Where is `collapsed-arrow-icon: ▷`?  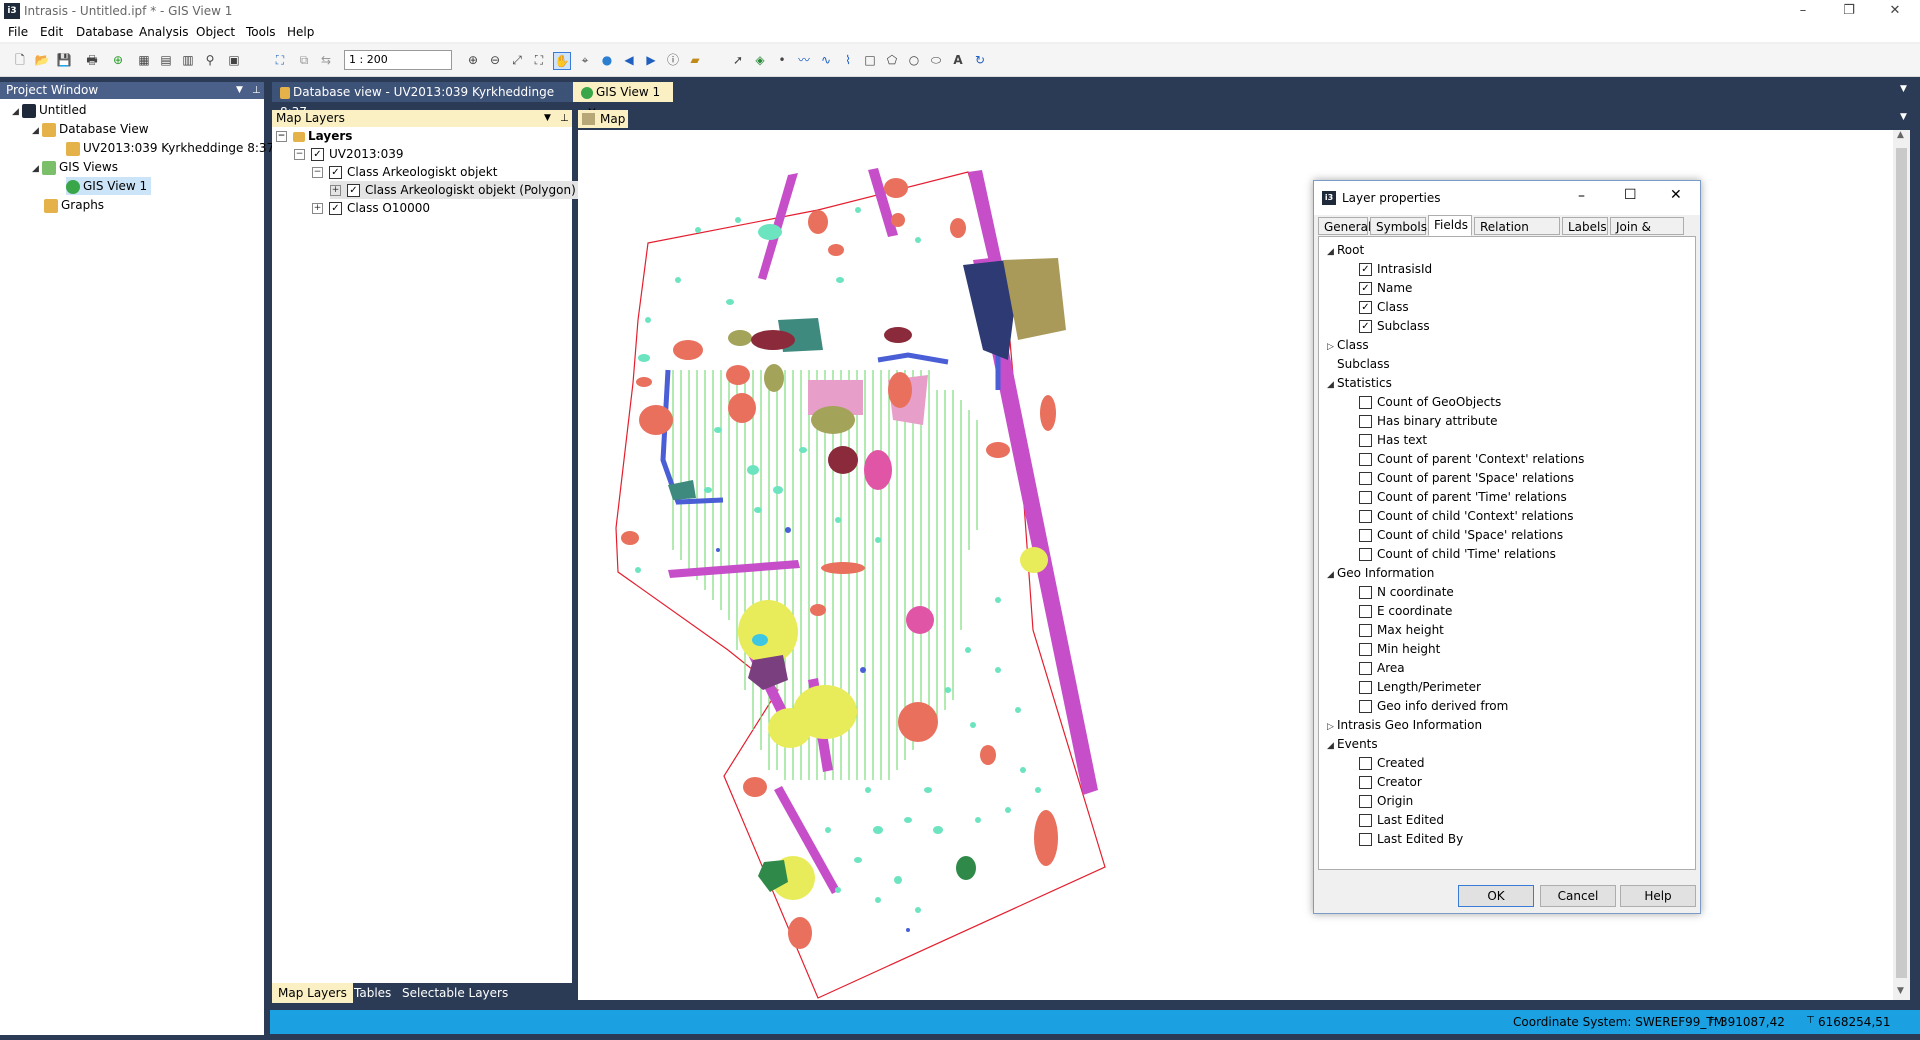 collapsed-arrow-icon: ▷ is located at coordinates (1332, 347).